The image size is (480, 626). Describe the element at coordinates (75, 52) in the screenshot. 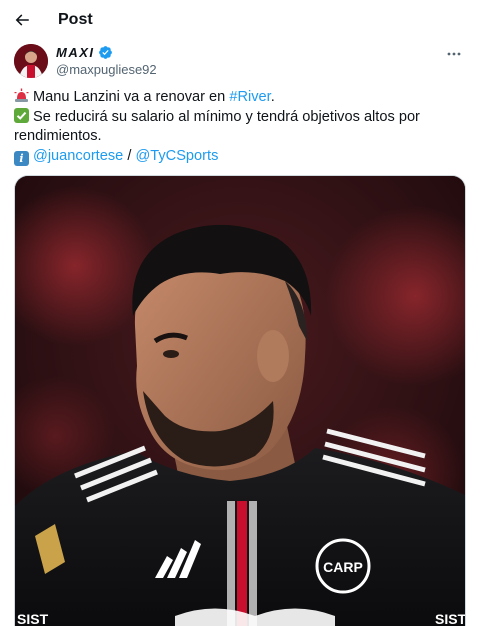

I see `display-name: MAXI` at that location.